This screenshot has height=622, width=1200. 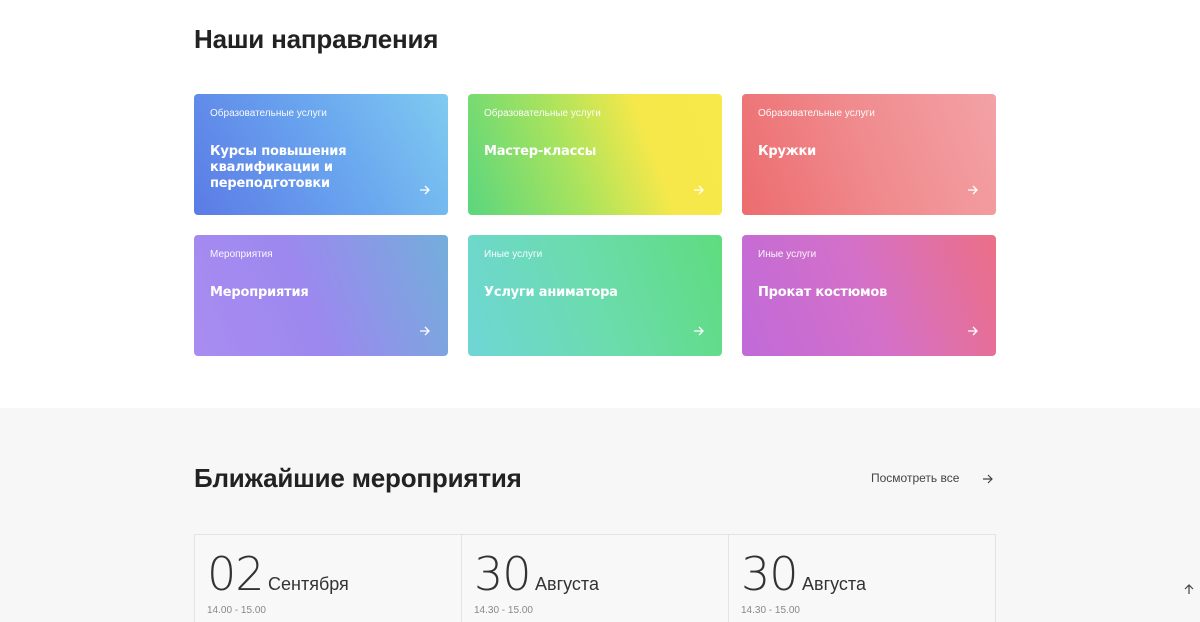 What do you see at coordinates (236, 610) in the screenshot?
I see `event-time: 14.00 - 15.00` at bounding box center [236, 610].